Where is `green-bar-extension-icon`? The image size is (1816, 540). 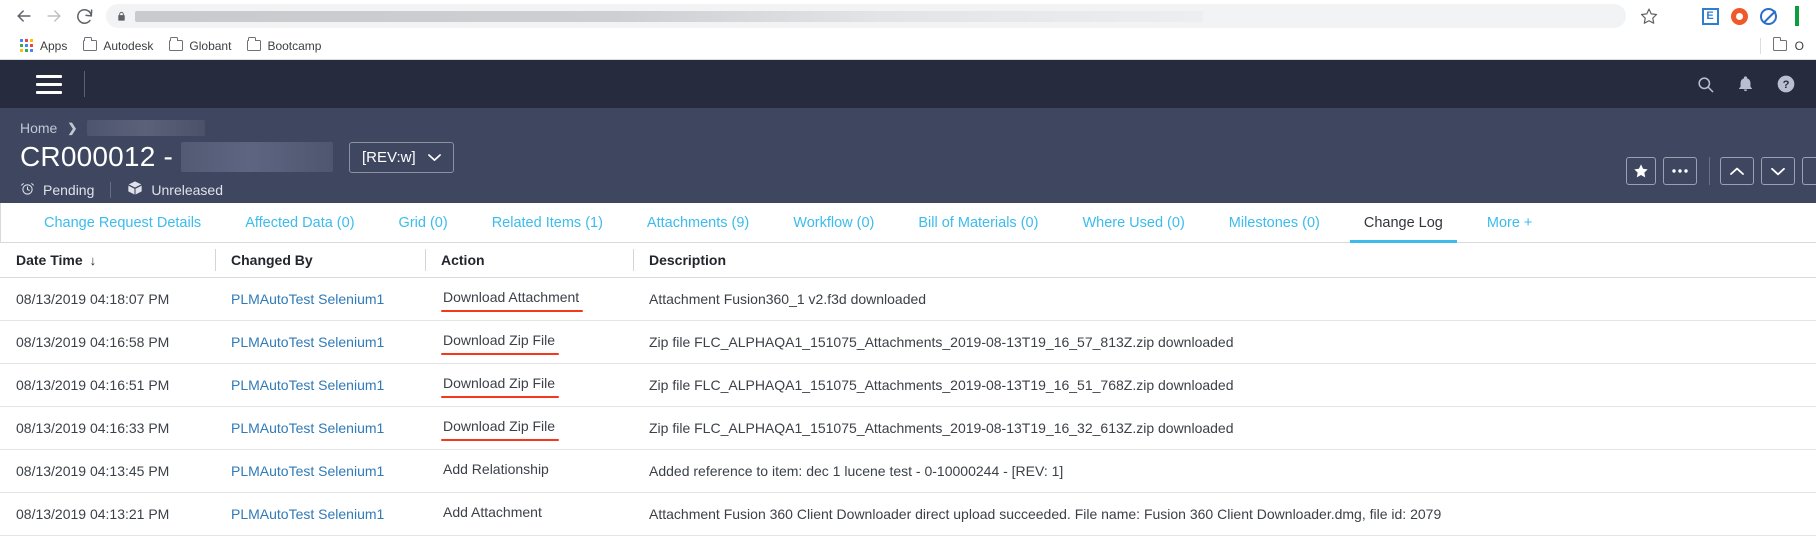
green-bar-extension-icon is located at coordinates (1797, 16).